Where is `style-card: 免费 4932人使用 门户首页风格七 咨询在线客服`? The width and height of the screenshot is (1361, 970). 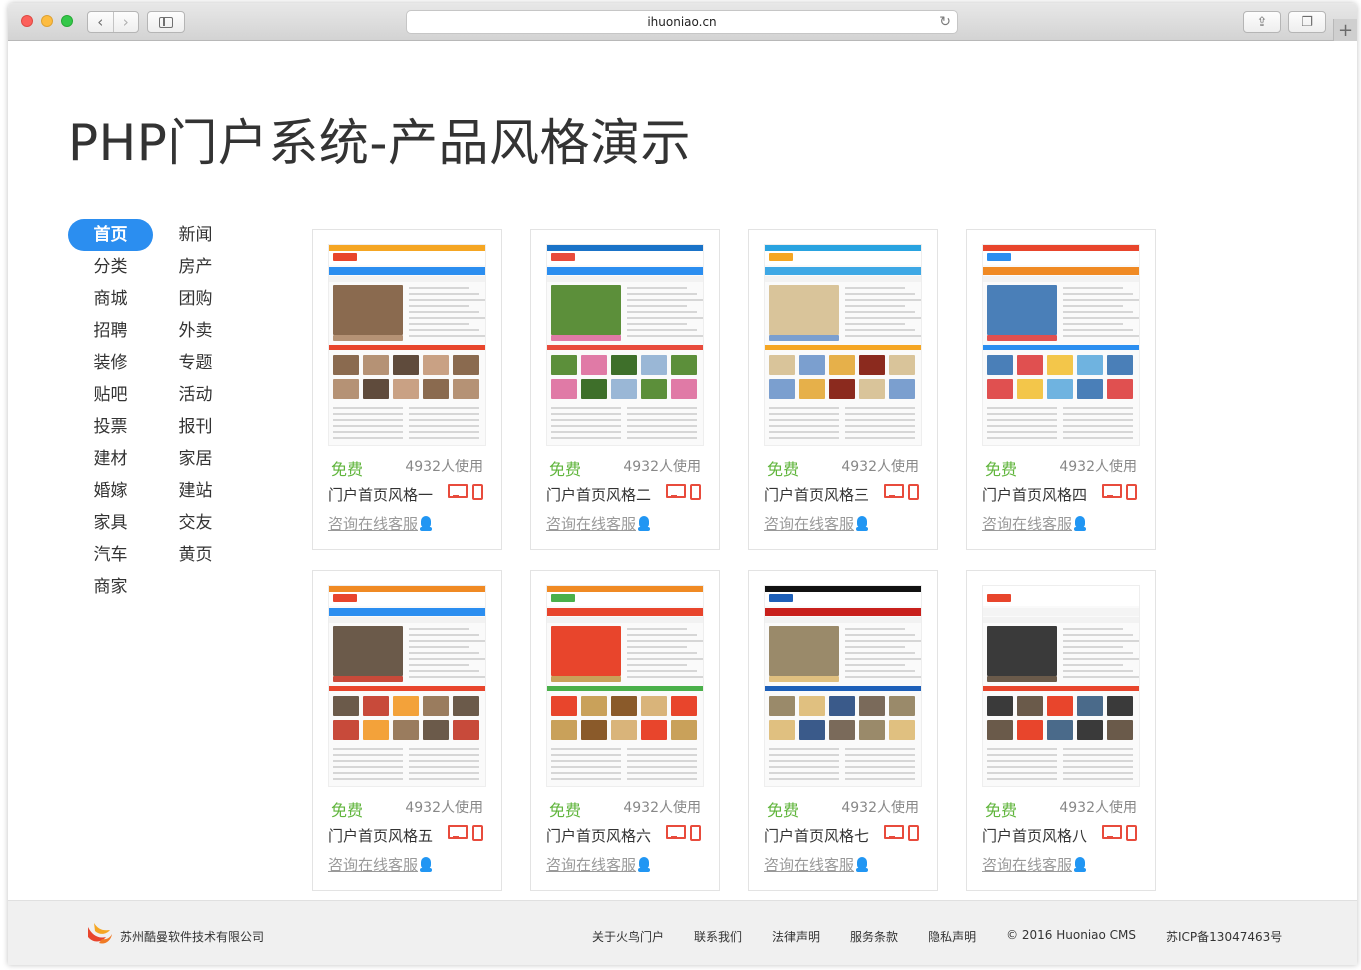
style-card: 免费 4932人使用 门户首页风格七 咨询在线客服 is located at coordinates (843, 730).